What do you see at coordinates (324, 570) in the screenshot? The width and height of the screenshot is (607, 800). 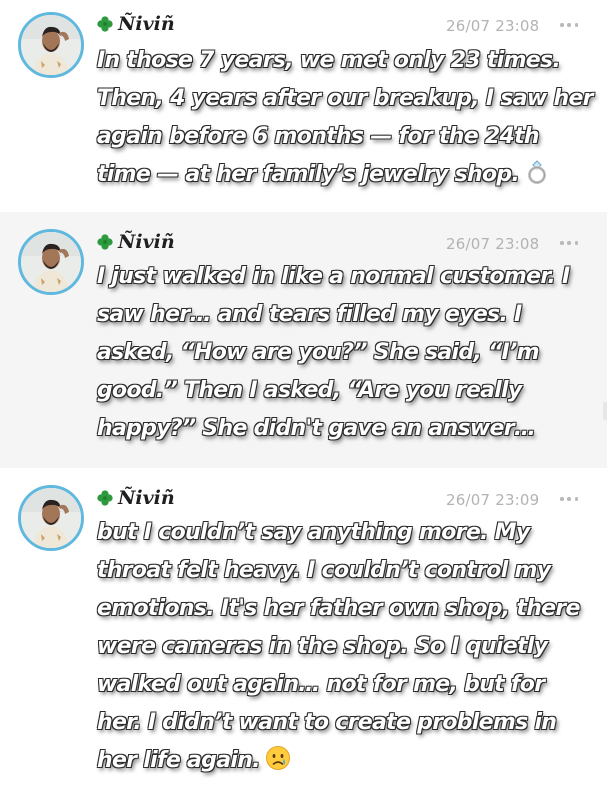 I see `message-line: throat felt heavy. I couldn’t control my` at bounding box center [324, 570].